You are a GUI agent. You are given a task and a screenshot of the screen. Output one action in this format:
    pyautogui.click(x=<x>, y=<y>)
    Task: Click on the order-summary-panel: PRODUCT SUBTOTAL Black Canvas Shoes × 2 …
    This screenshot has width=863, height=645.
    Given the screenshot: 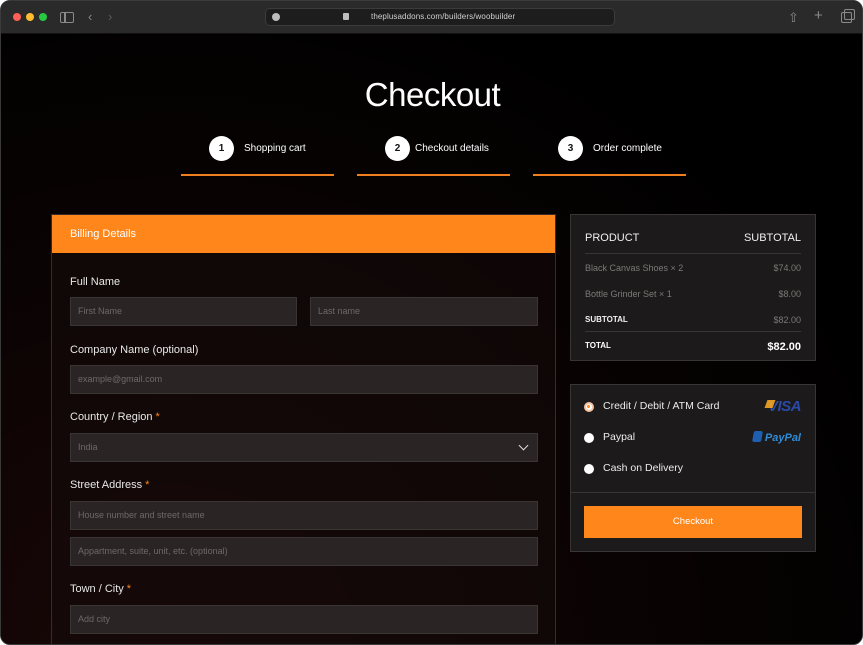 What is the action you would take?
    pyautogui.click(x=693, y=287)
    